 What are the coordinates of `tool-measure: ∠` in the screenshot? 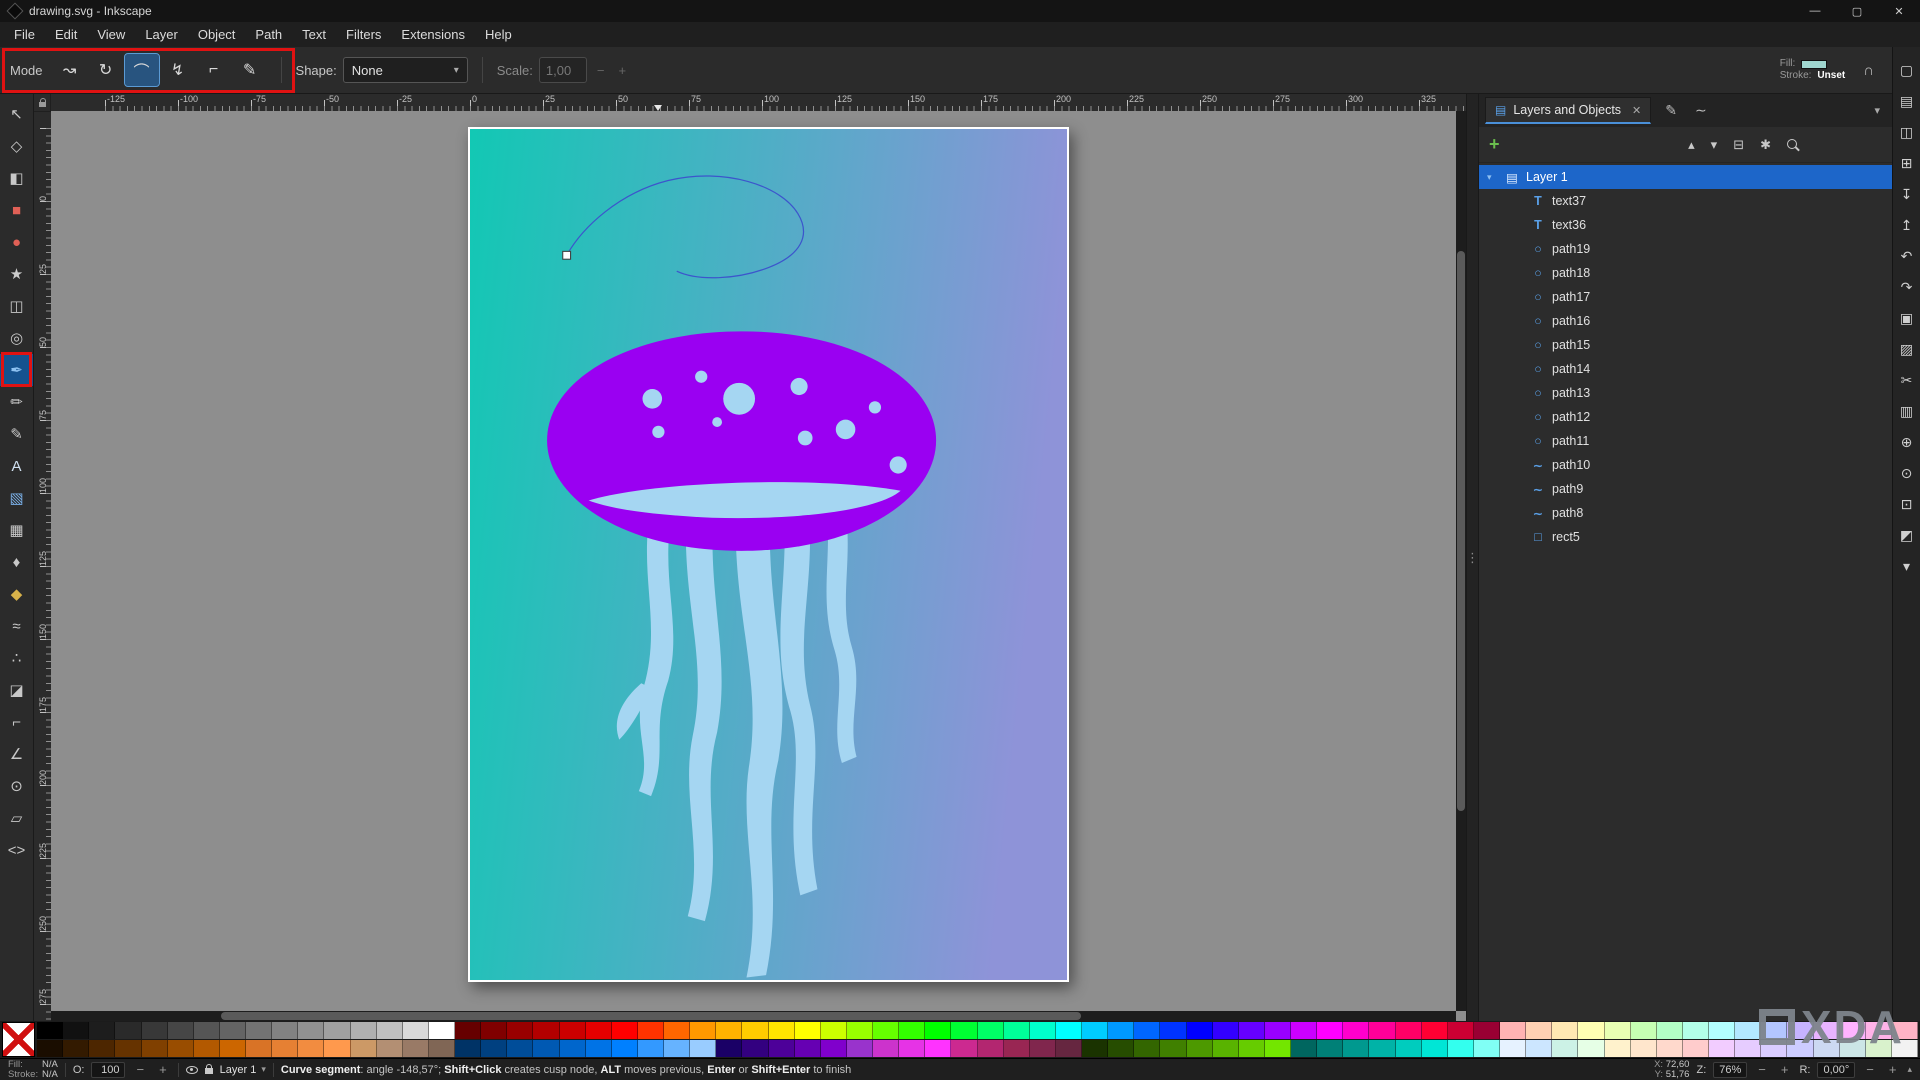 It's located at (16, 754).